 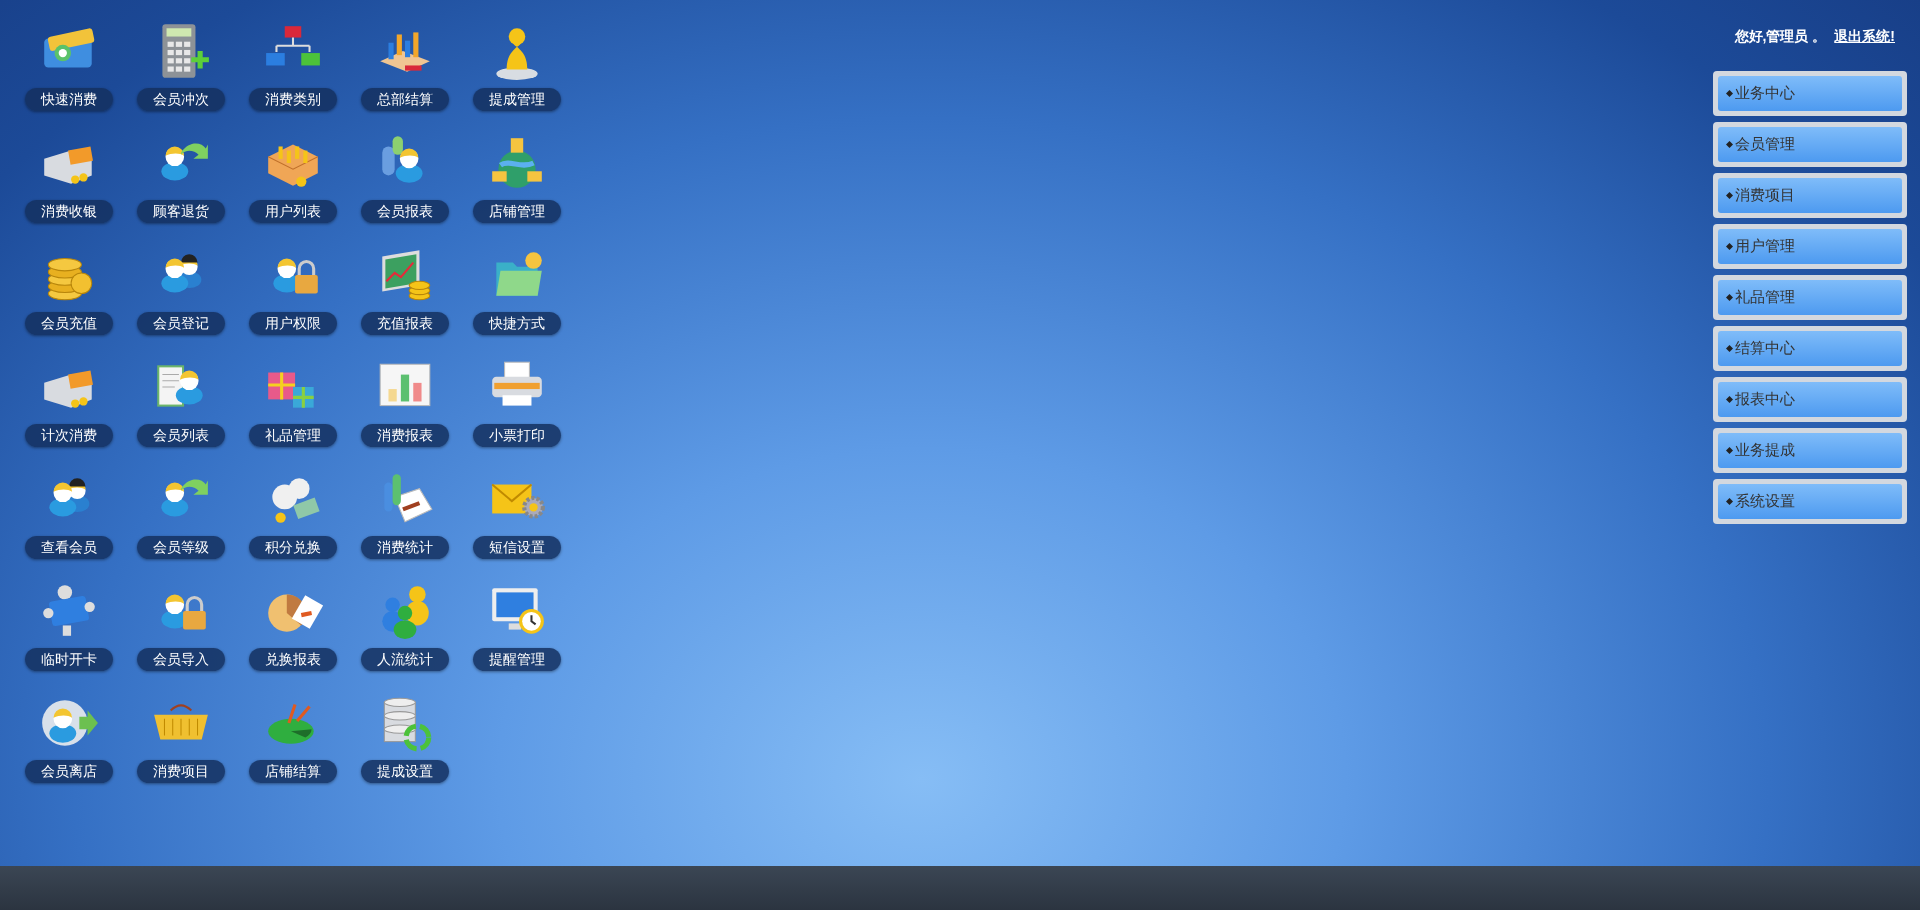 I want to click on shortcut-label: 消费收银, so click(x=69, y=211).